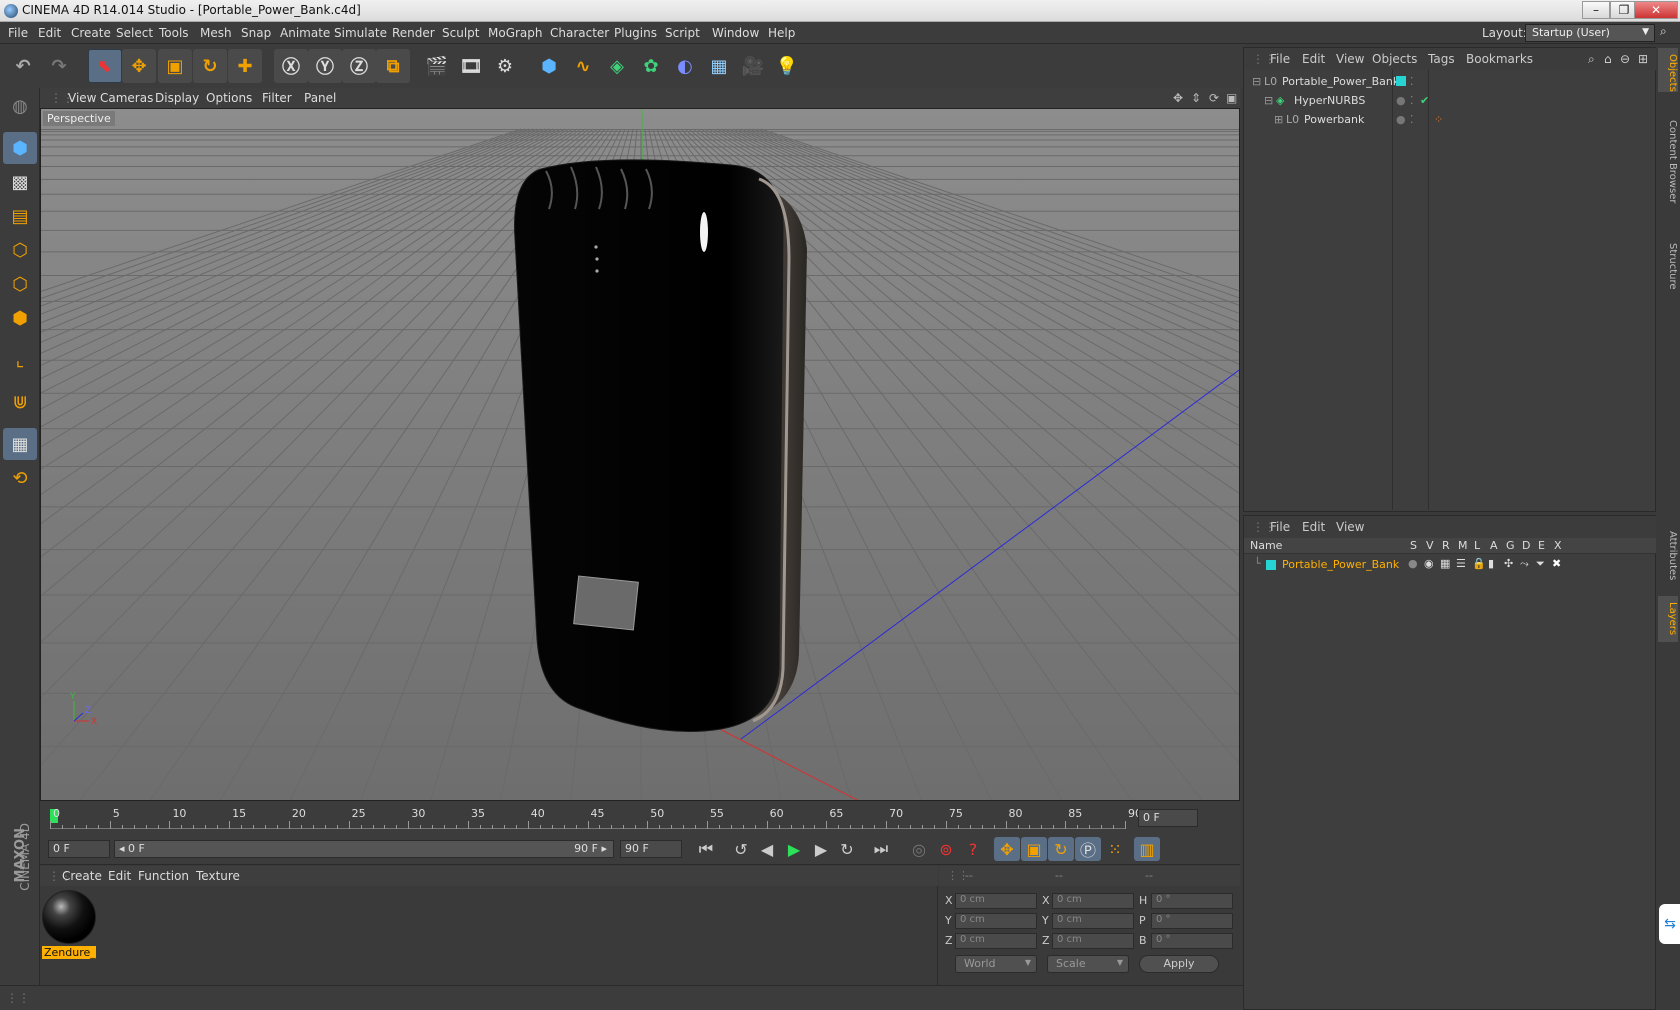  I want to click on world-select: World ▼, so click(996, 964).